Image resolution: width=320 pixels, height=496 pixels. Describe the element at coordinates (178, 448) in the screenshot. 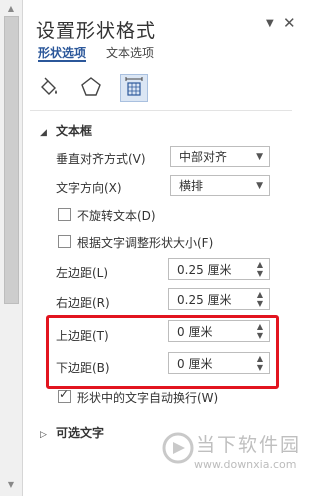

I see `watermark-logo-icon` at that location.